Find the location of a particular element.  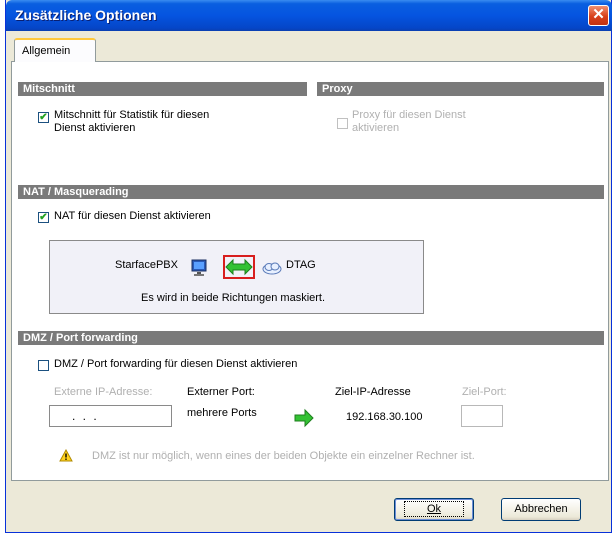

bidirectional-arrow-button is located at coordinates (239, 267).